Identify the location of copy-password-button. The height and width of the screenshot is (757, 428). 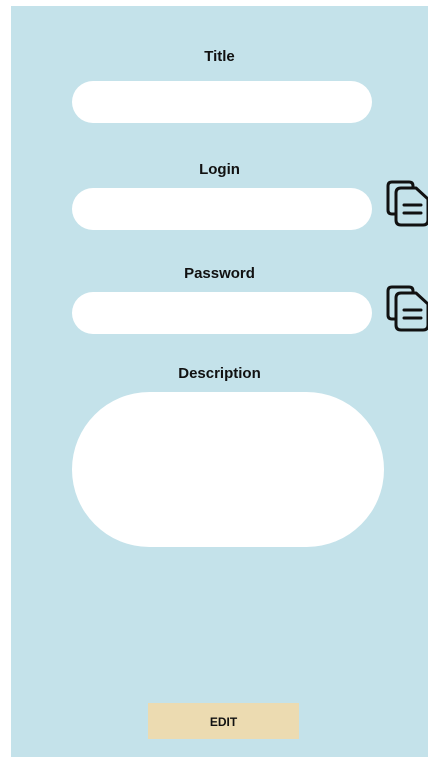
(406, 308).